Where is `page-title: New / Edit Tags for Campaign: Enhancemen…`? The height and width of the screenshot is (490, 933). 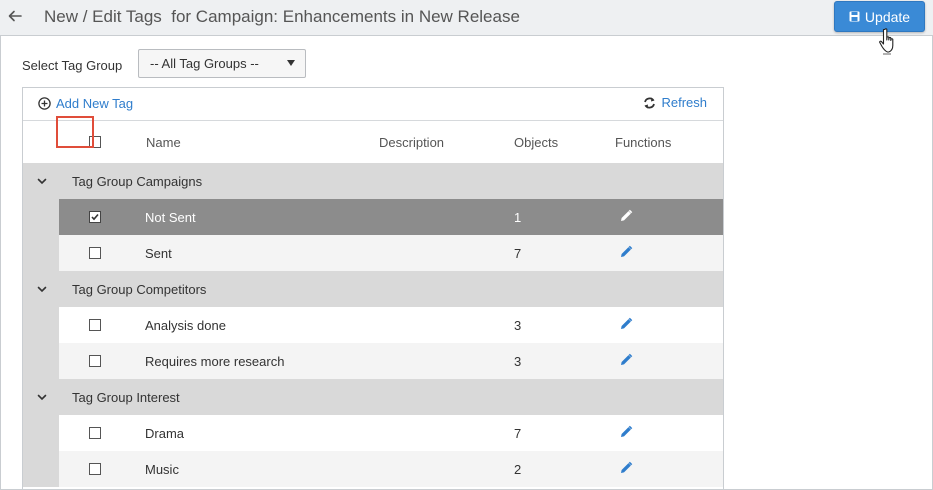 page-title: New / Edit Tags for Campaign: Enhancemen… is located at coordinates (282, 16).